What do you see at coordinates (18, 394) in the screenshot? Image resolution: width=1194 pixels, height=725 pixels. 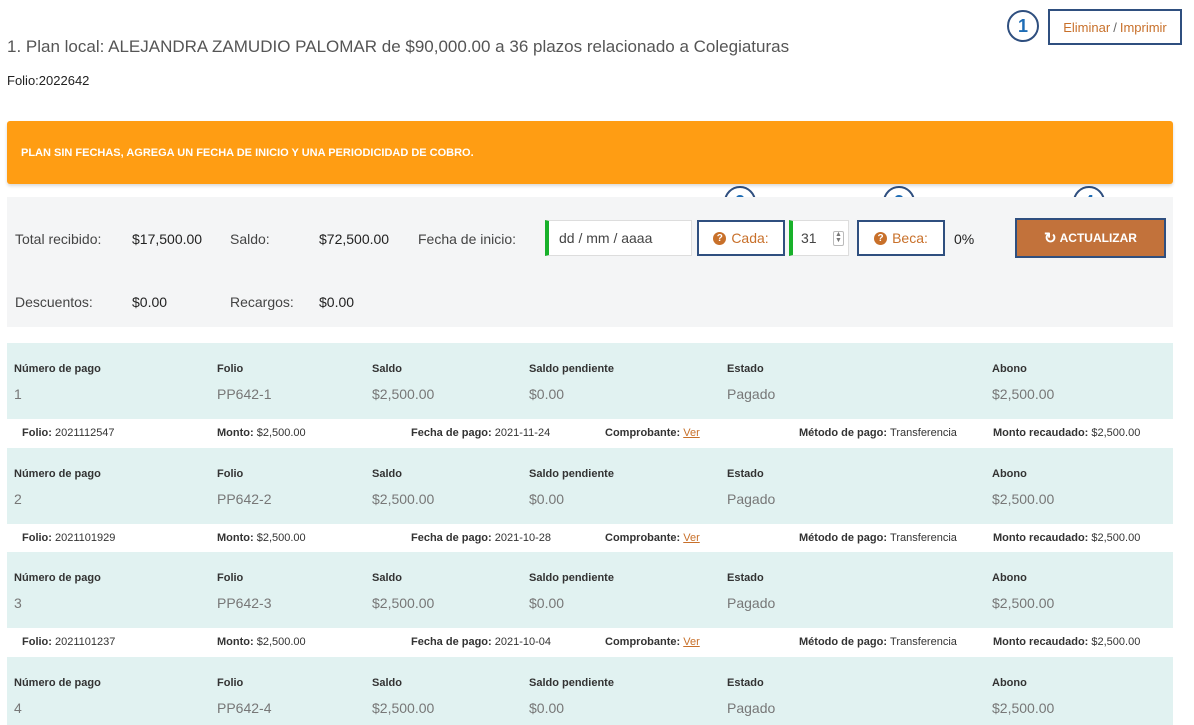 I see `payment-numero: 1` at bounding box center [18, 394].